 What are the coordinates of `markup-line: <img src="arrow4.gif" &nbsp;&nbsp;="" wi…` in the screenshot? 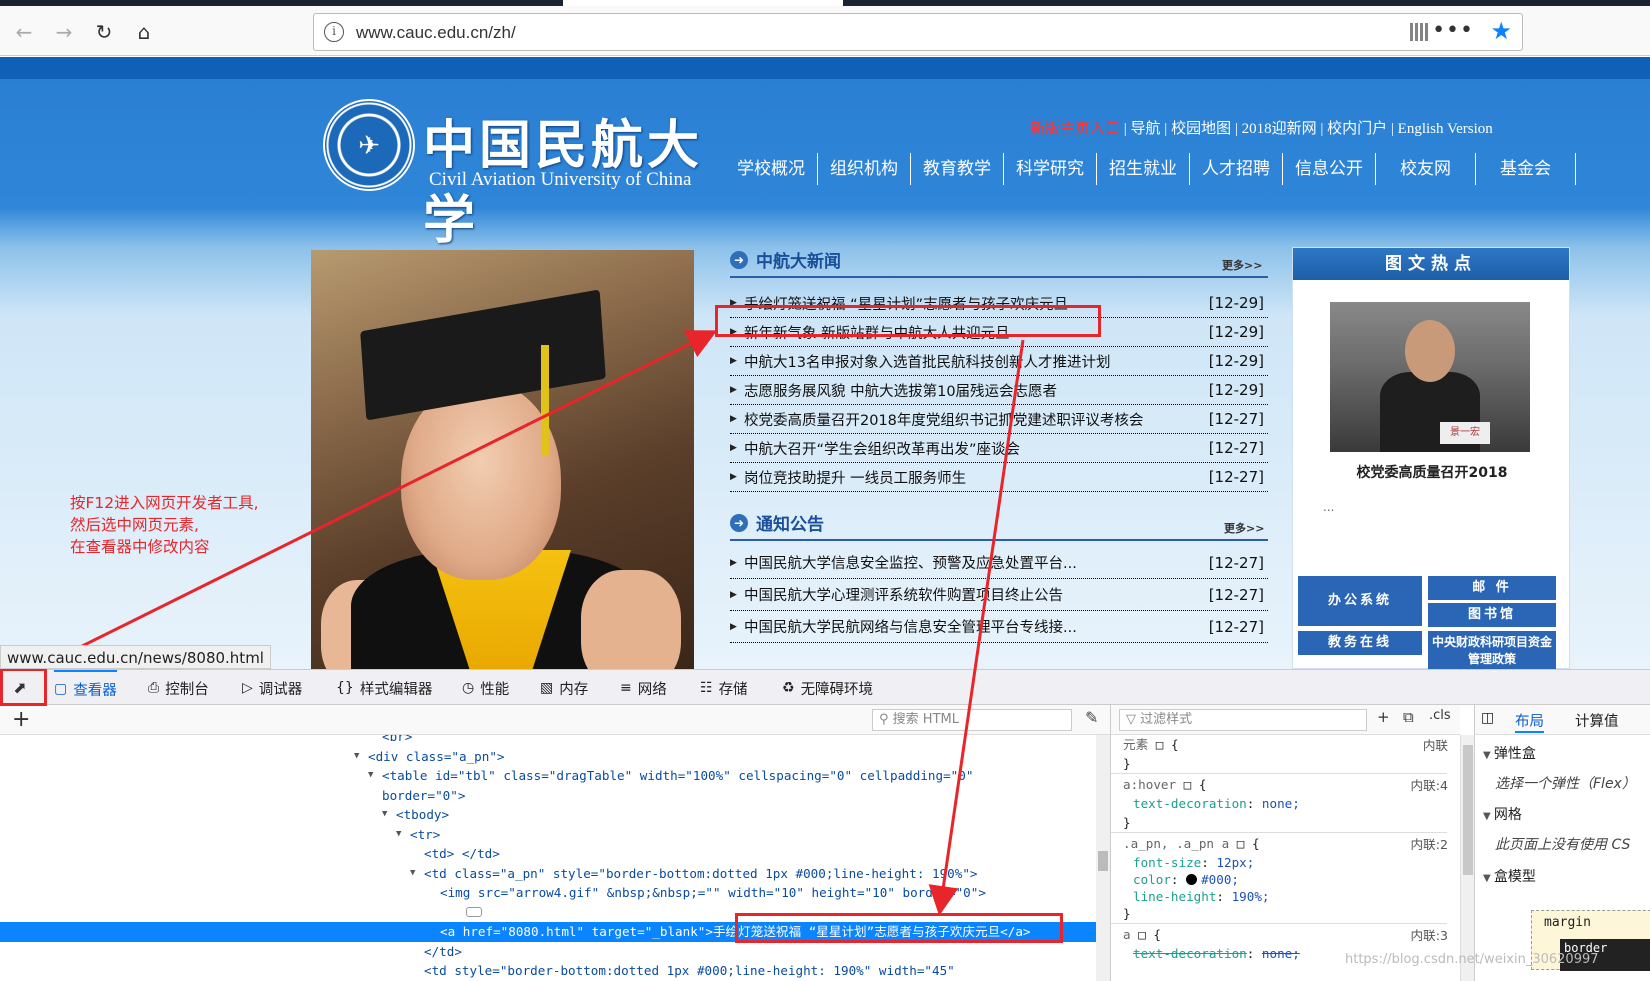 It's located at (548, 893).